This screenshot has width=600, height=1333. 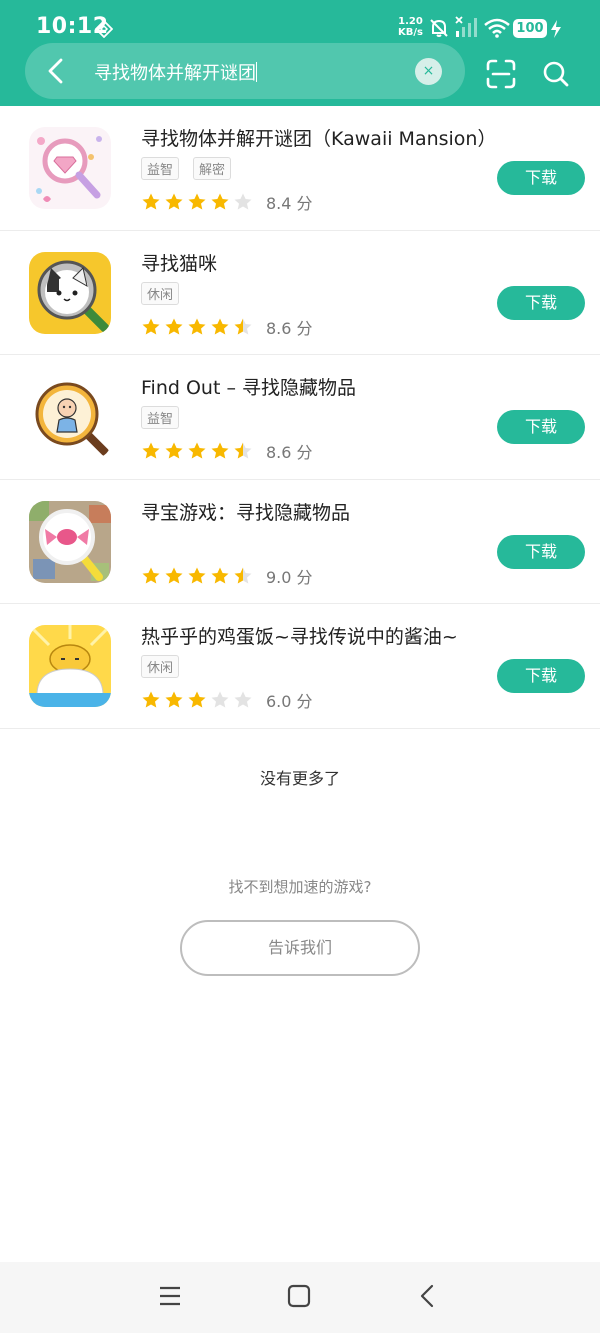 I want to click on result-item: Find Out – 寻找隐藏物品 益智 8.6 分 下载, so click(x=300, y=417).